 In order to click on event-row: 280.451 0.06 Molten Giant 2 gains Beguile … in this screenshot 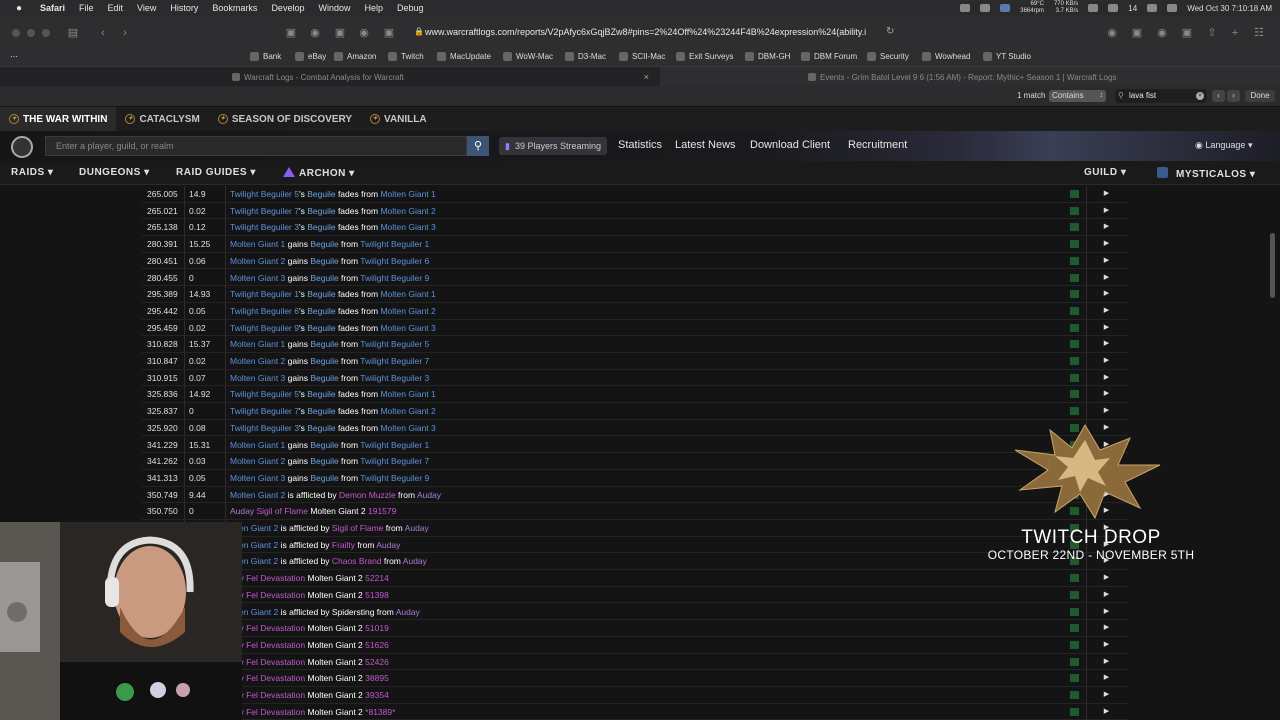, I will do `click(635, 261)`.